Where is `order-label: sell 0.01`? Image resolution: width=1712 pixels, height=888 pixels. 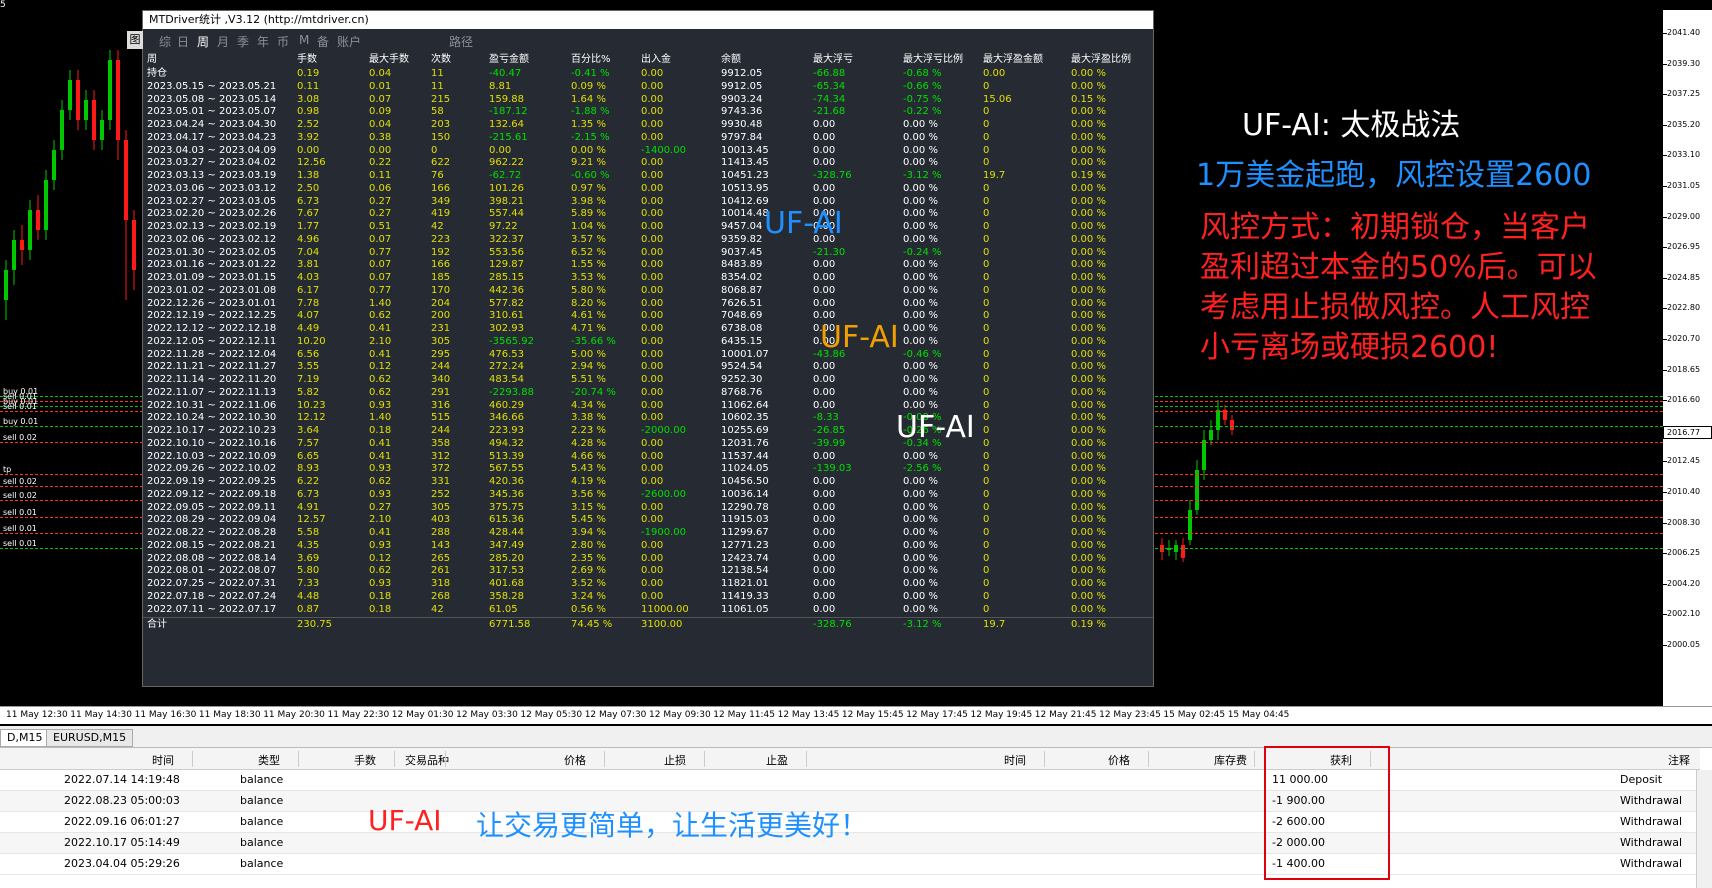
order-label: sell 0.01 is located at coordinates (20, 543).